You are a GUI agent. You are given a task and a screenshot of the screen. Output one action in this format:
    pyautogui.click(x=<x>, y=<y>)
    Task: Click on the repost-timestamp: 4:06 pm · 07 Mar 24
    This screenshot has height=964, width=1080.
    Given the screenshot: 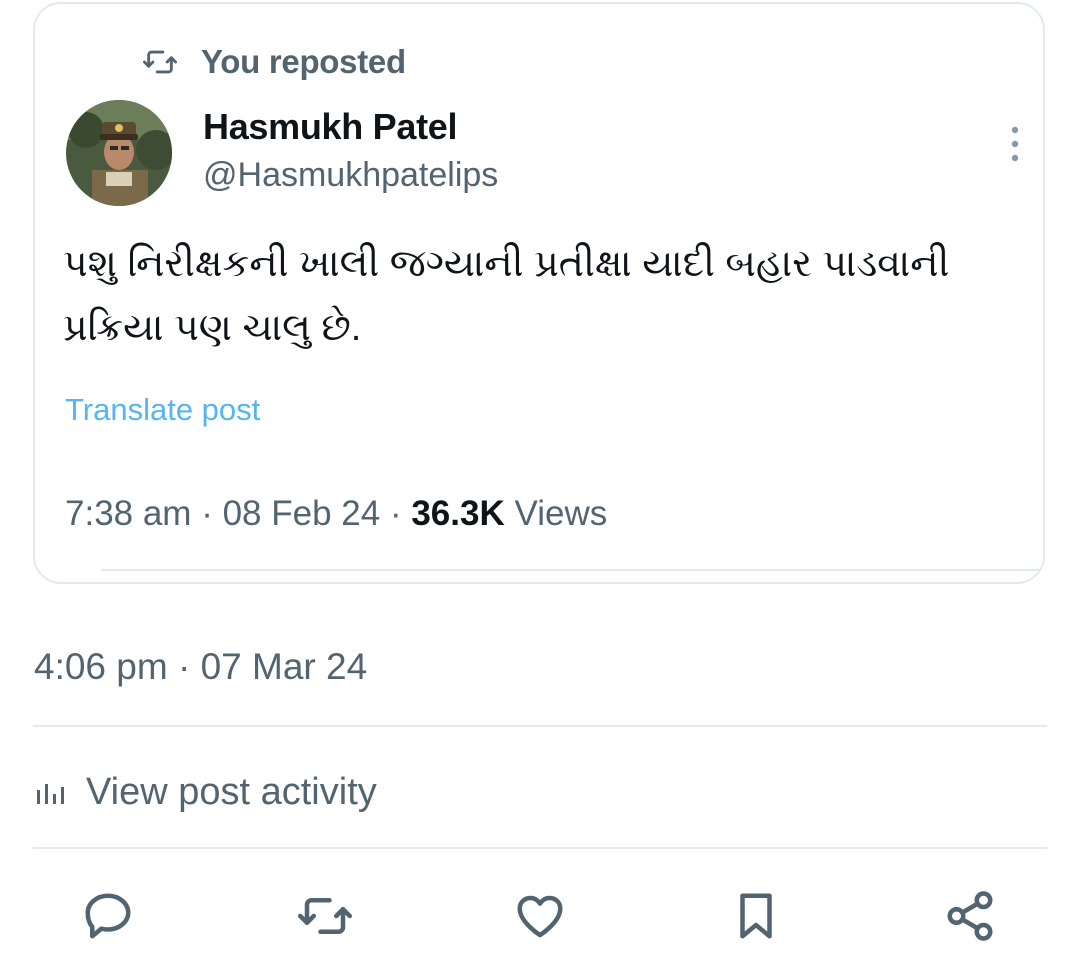 What is the action you would take?
    pyautogui.click(x=200, y=667)
    